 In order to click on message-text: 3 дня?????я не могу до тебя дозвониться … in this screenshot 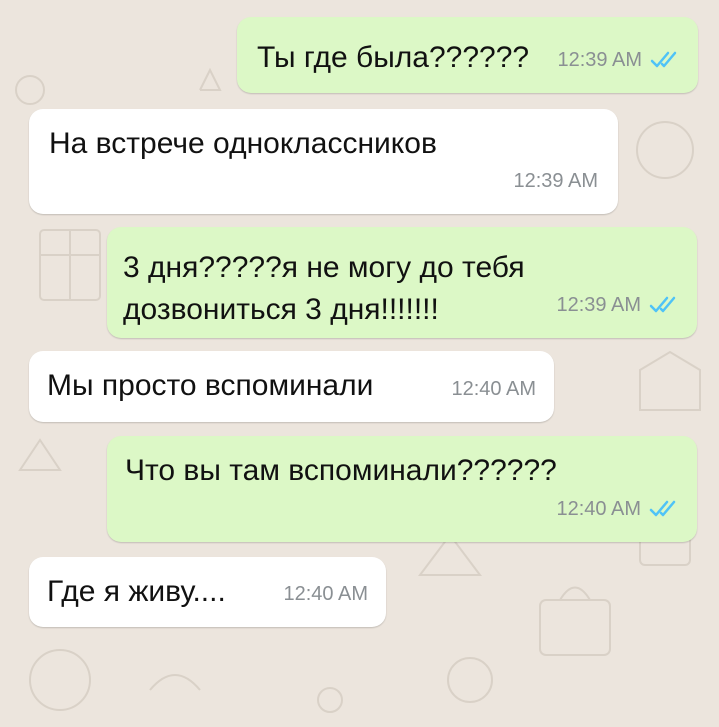, I will do `click(324, 288)`.